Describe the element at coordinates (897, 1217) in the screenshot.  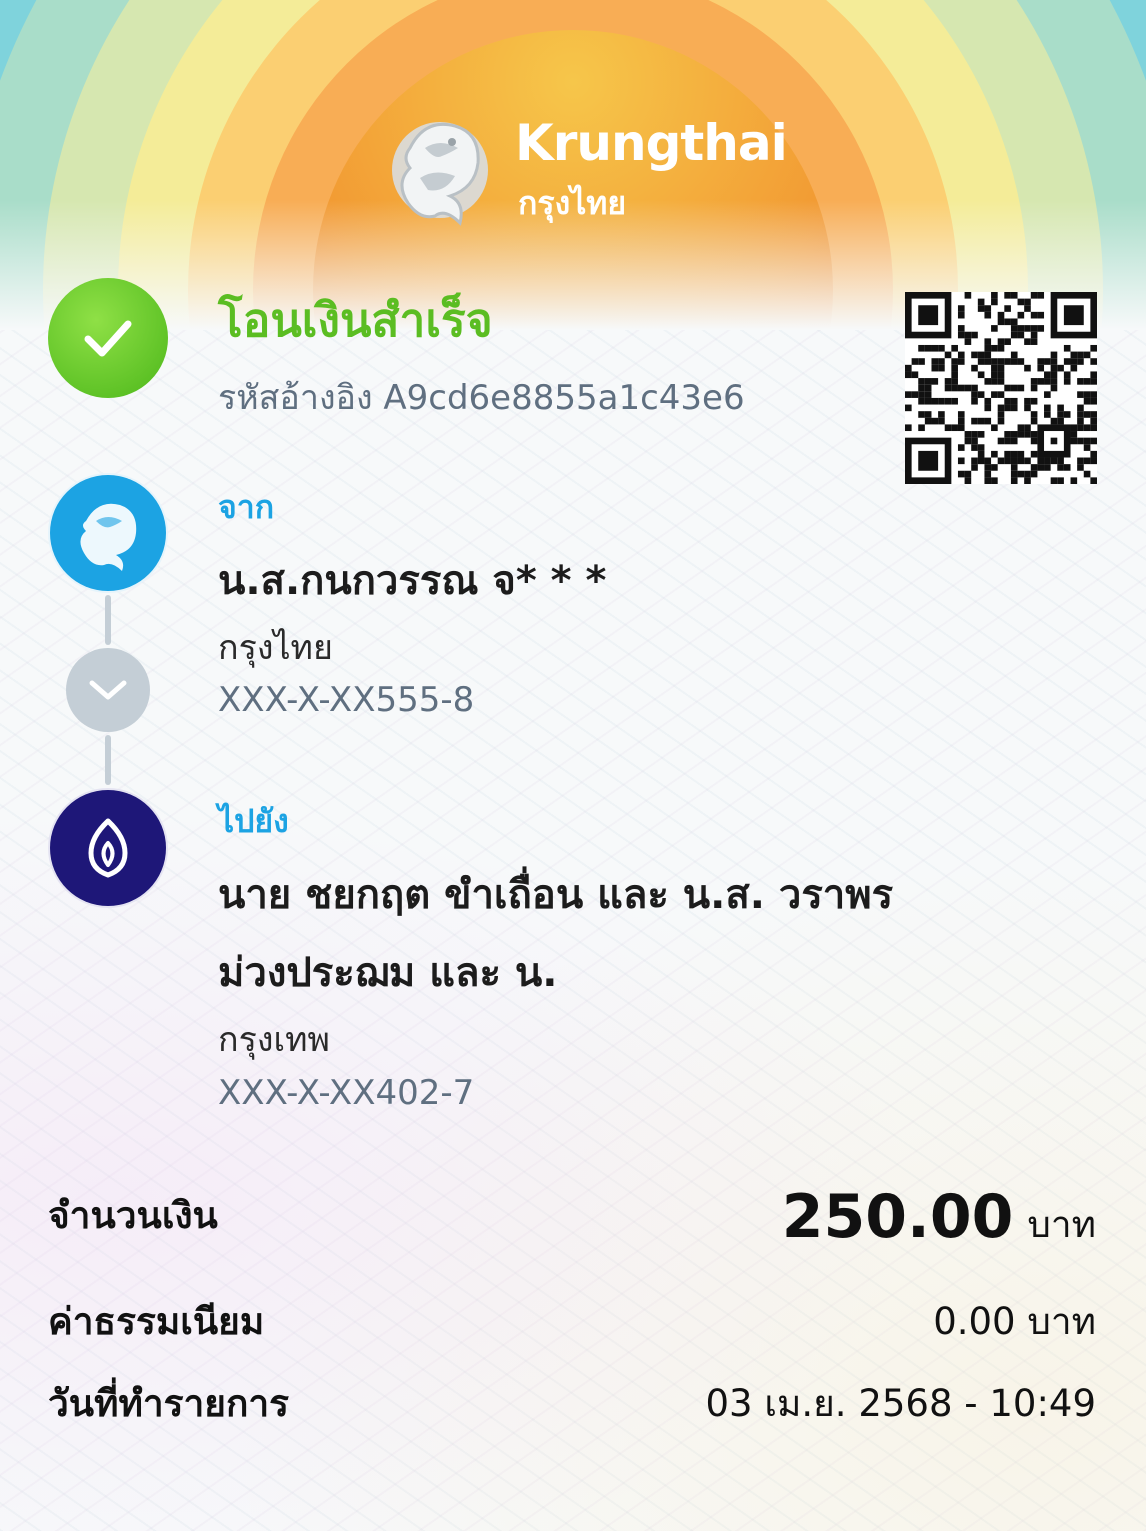
I see `amount-number: 250.00` at that location.